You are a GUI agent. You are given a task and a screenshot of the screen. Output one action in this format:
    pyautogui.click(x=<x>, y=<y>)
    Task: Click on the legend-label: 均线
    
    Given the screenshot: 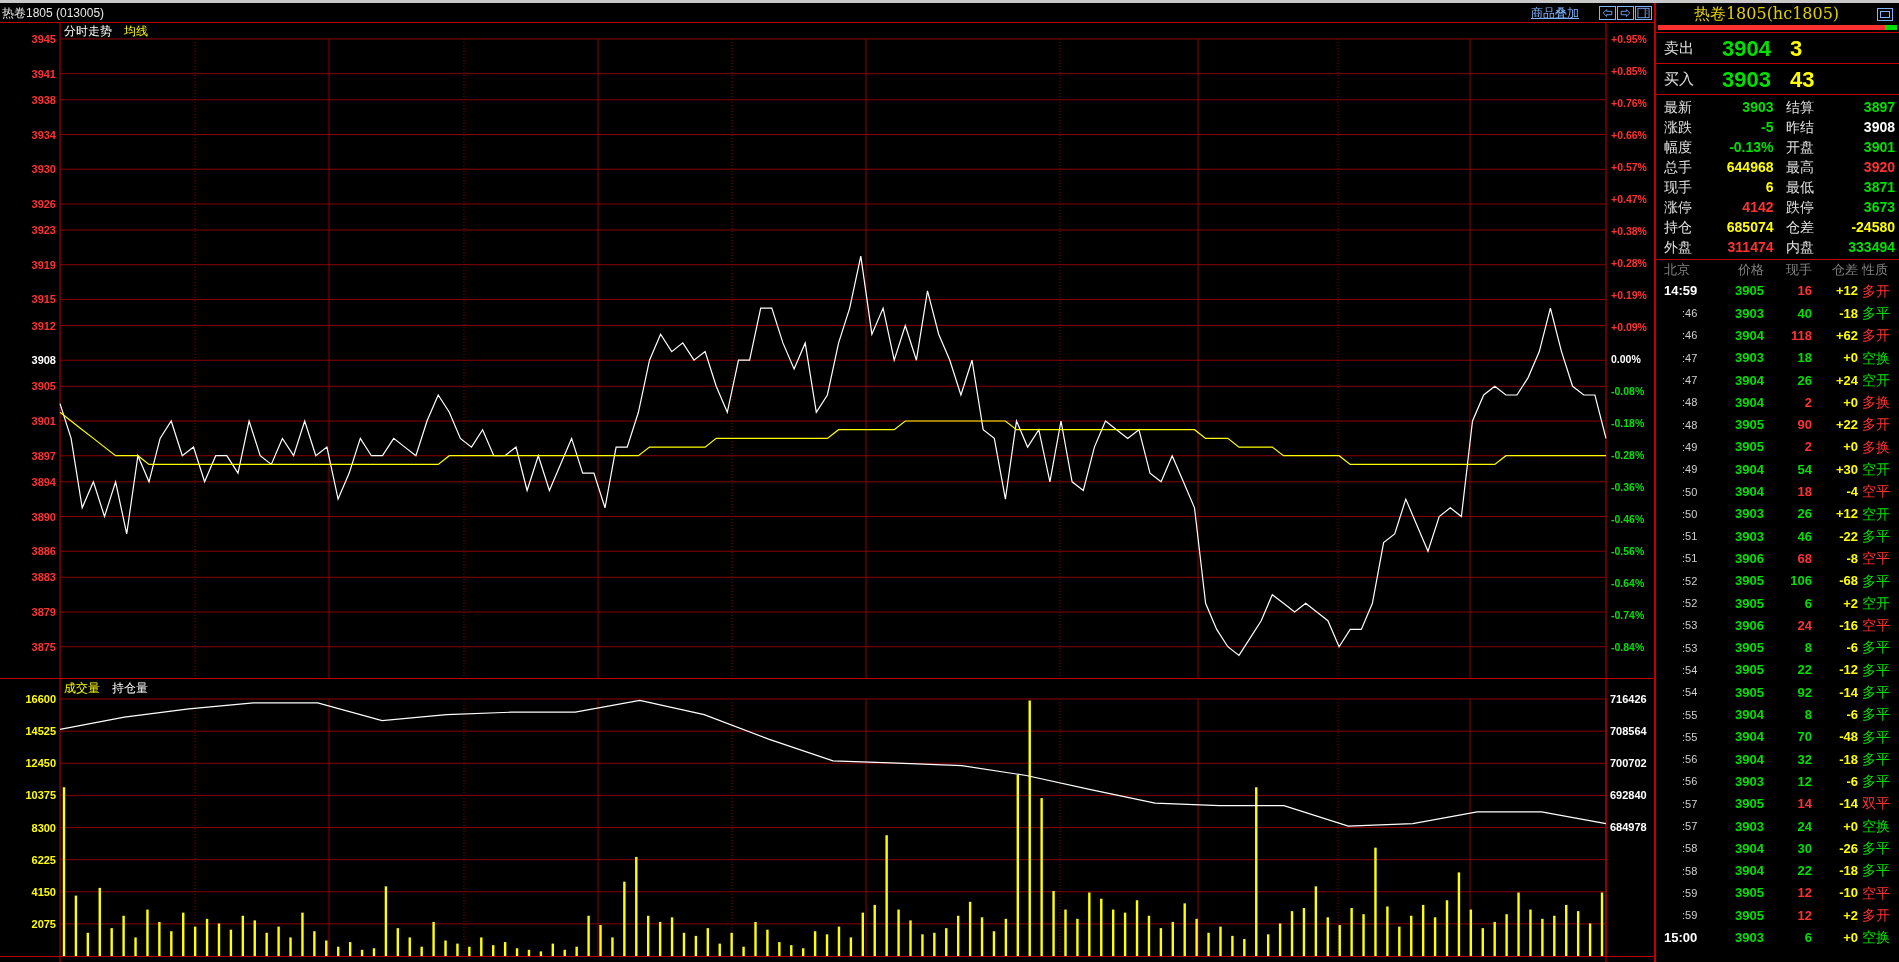 What is the action you would take?
    pyautogui.click(x=136, y=31)
    